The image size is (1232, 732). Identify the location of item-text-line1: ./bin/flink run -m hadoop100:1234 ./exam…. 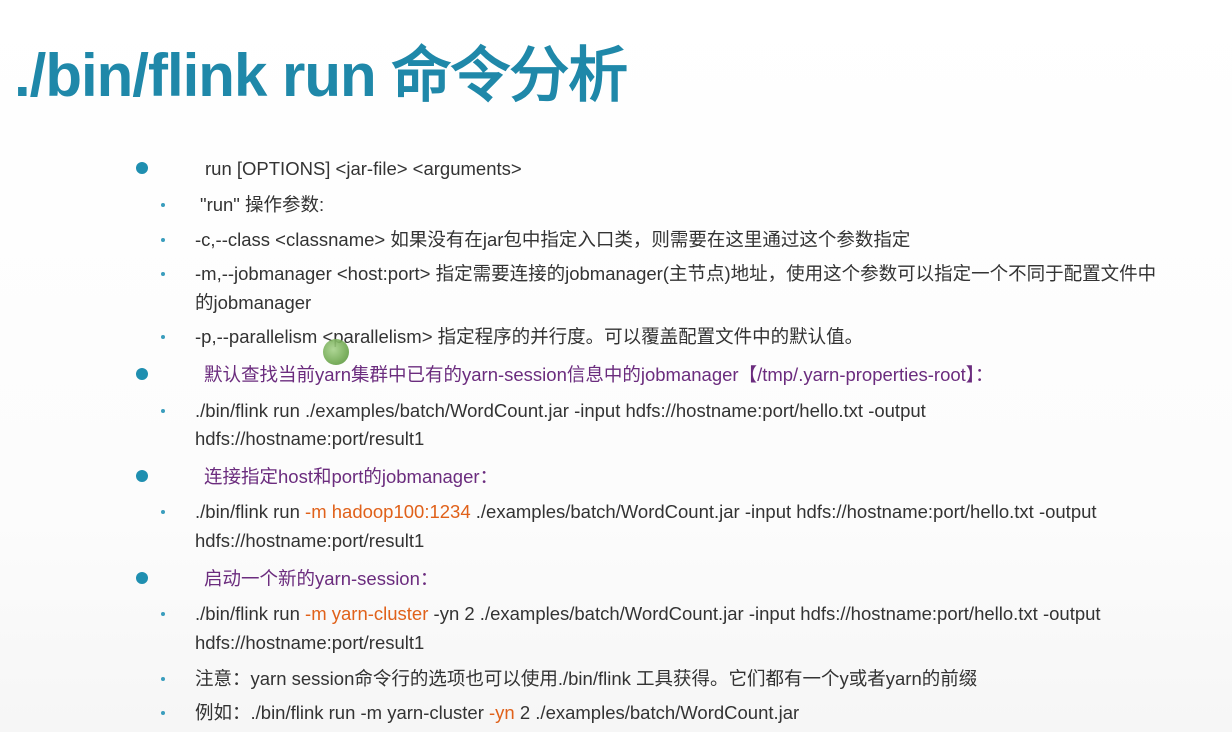
(646, 511).